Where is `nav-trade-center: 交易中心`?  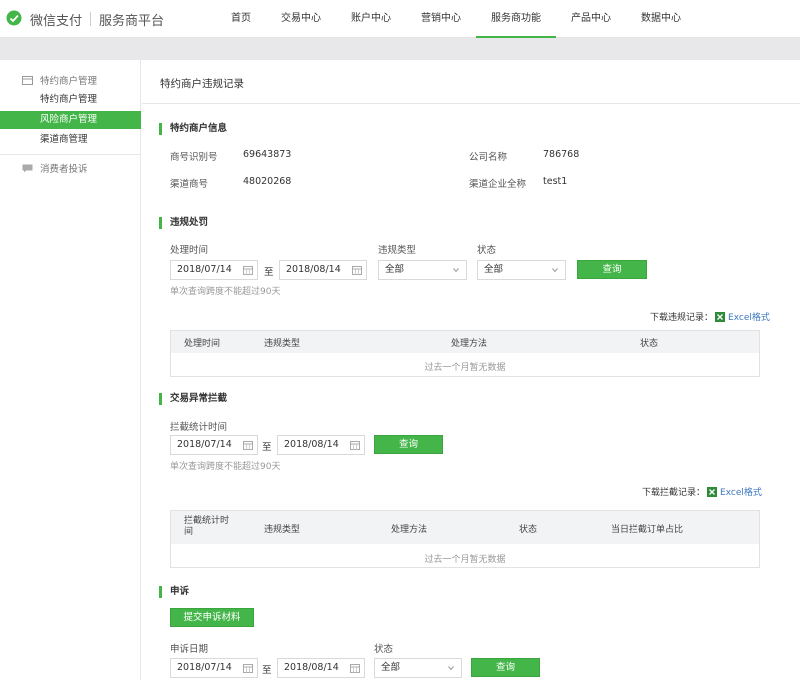
nav-trade-center: 交易中心 is located at coordinates (301, 19).